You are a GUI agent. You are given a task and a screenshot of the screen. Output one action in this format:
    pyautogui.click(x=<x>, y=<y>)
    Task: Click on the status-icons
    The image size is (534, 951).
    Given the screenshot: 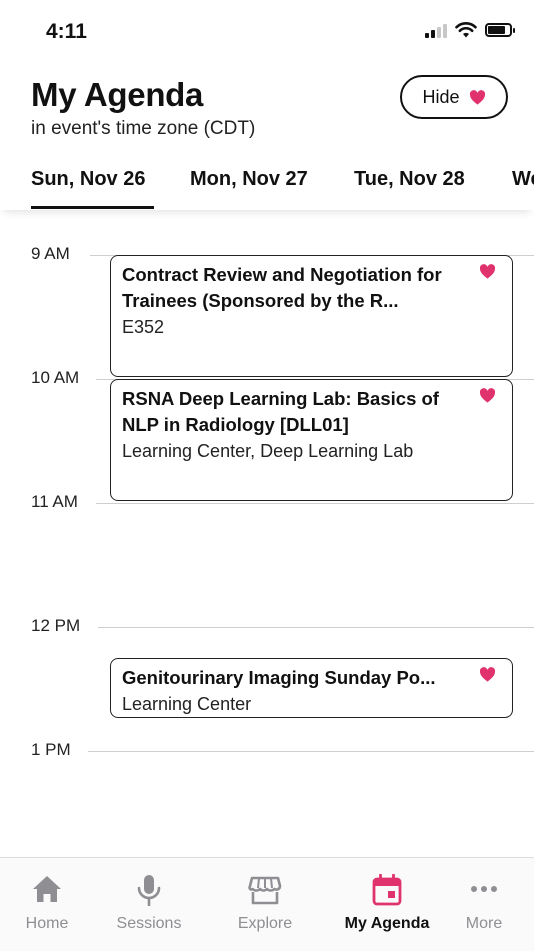 What is the action you would take?
    pyautogui.click(x=470, y=30)
    